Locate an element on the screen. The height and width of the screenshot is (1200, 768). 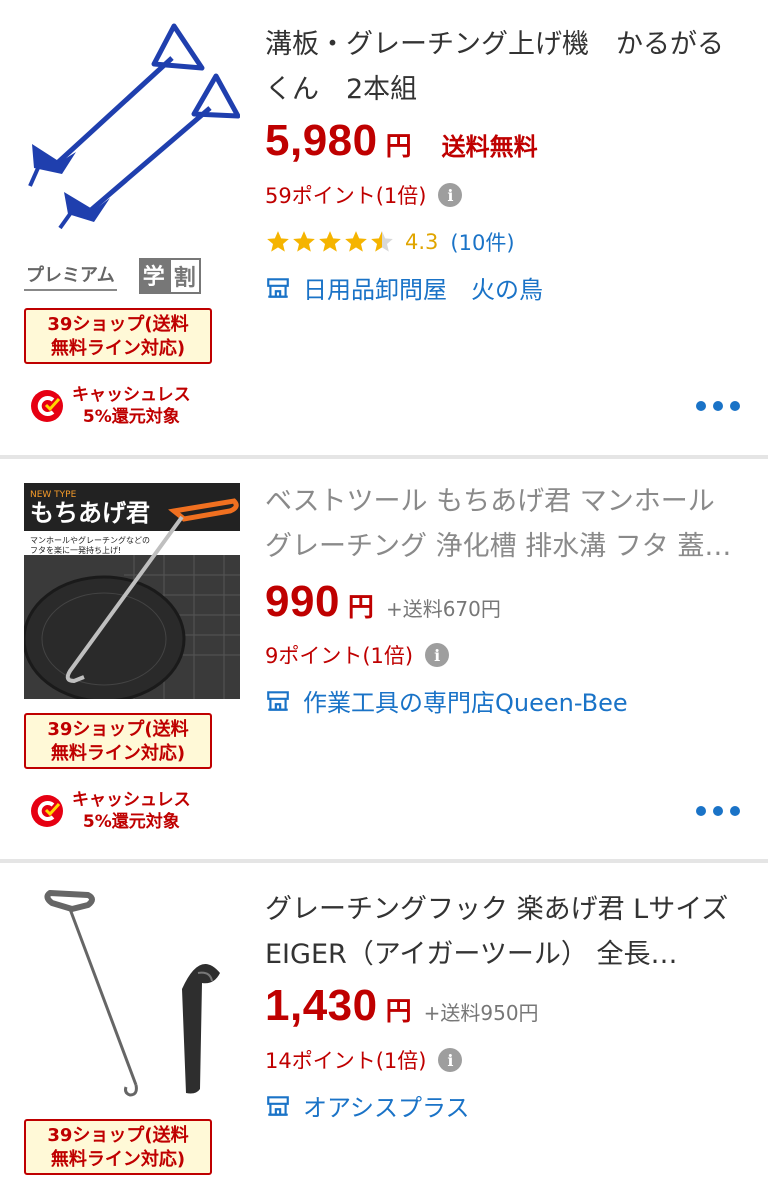
image-caption2-text: フタを楽に一発持ち上げ! is located at coordinates (75, 550).